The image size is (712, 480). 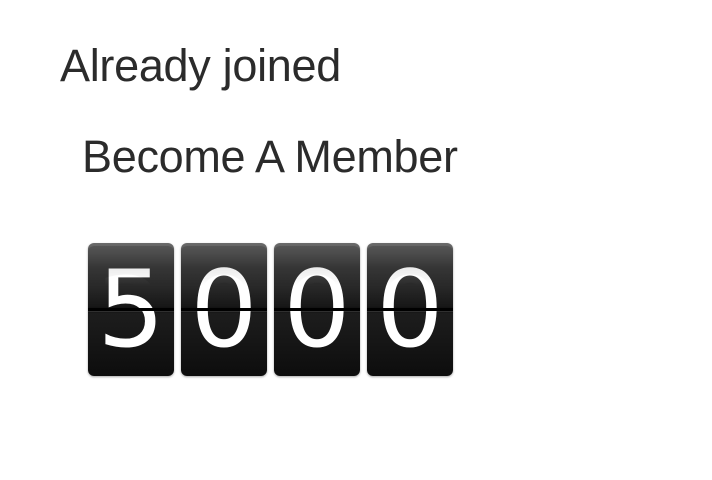 I want to click on counter-reflection: 5, so click(x=131, y=312).